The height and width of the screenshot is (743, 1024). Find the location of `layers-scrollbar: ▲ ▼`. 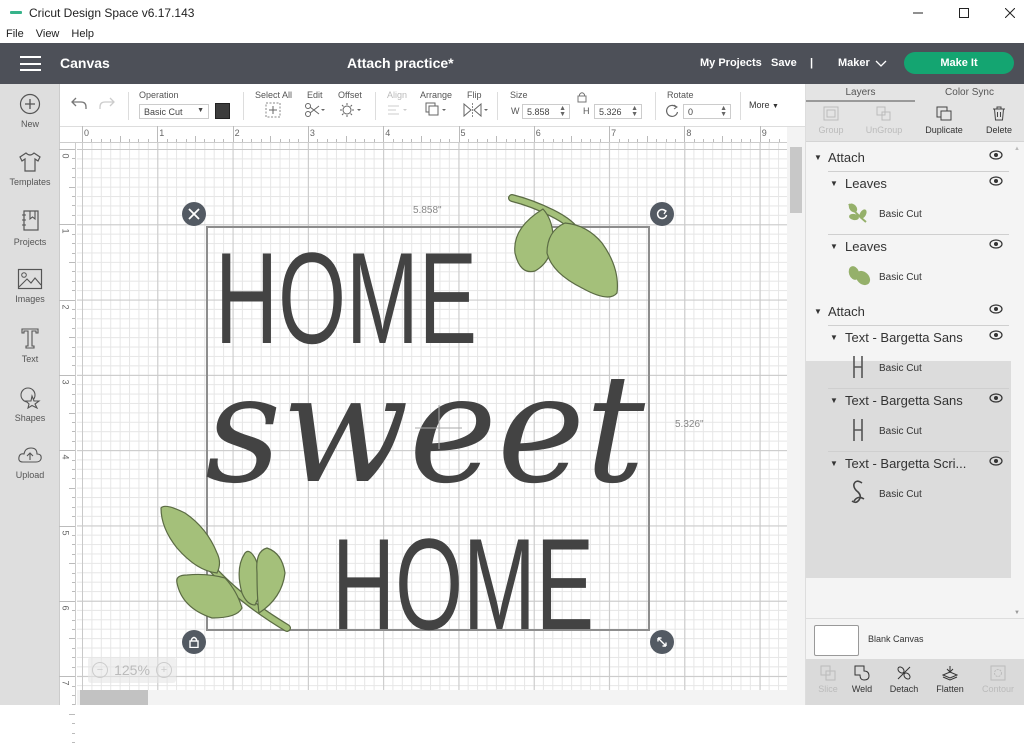

layers-scrollbar: ▲ ▼ is located at coordinates (1018, 381).